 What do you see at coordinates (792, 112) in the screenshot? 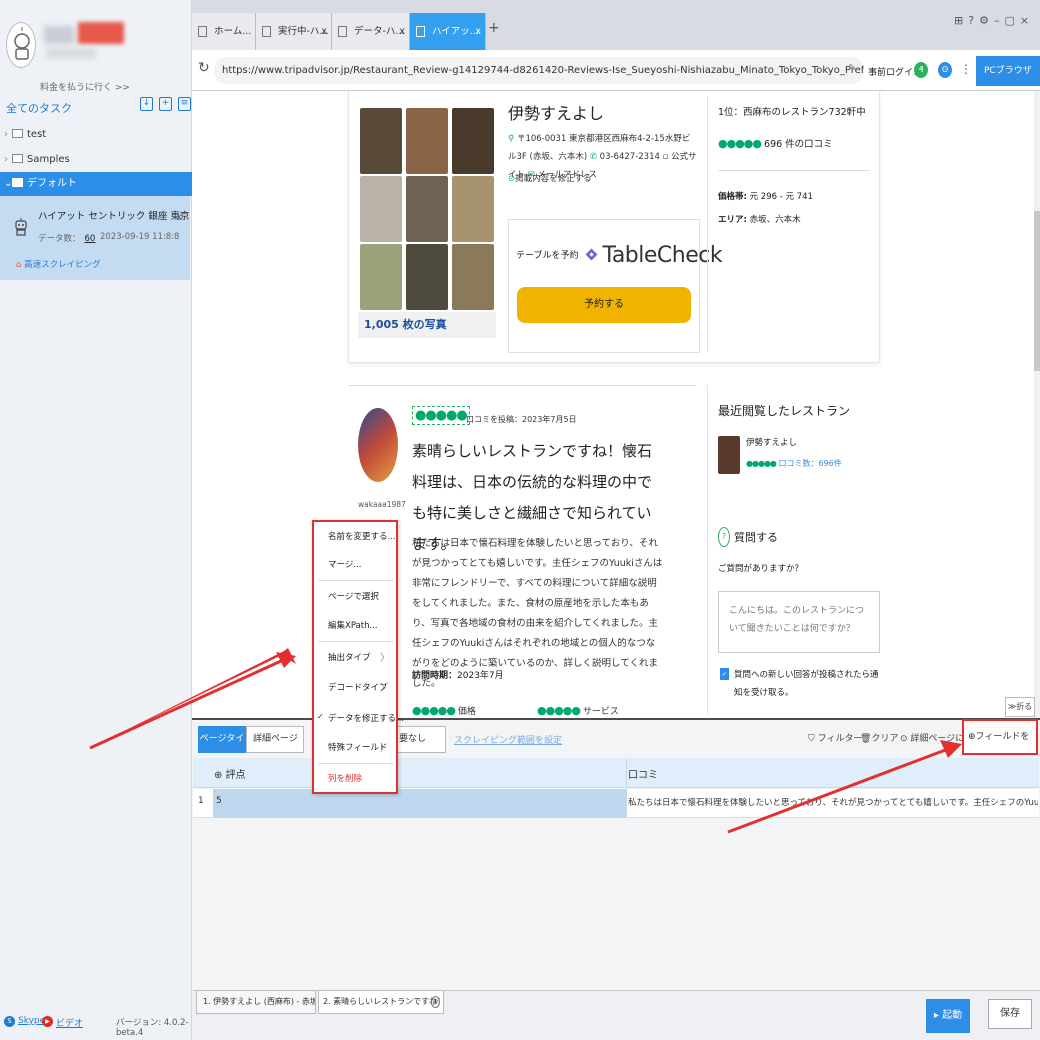
I see `restaurant-rank: 1位：西麻布のレストラン732軒中` at bounding box center [792, 112].